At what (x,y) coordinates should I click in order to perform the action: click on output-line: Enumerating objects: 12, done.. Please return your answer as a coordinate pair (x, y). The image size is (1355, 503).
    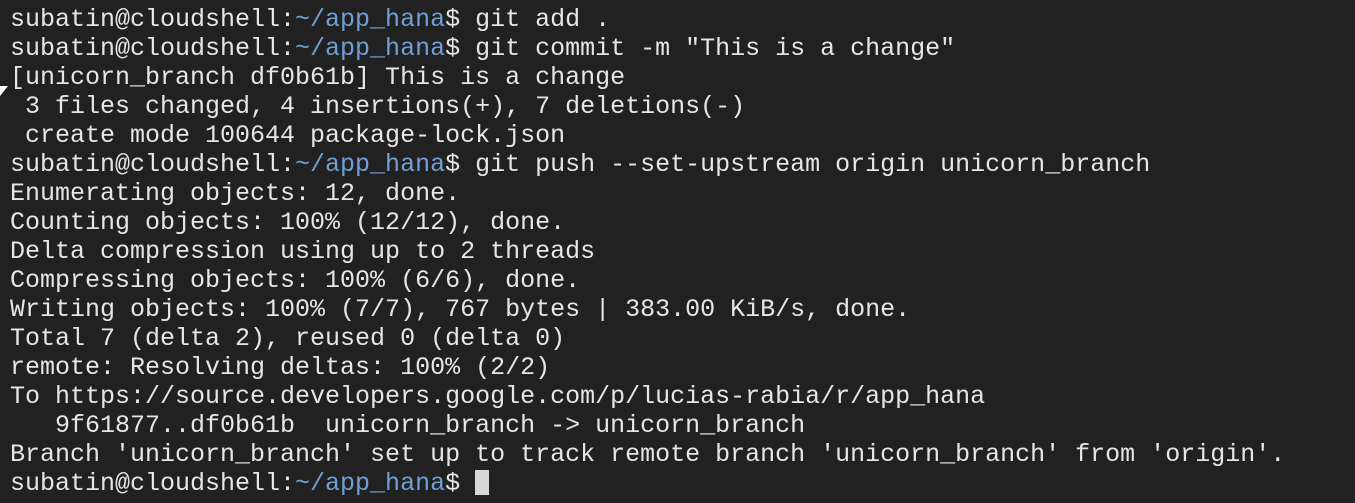
    Looking at the image, I should click on (235, 193).